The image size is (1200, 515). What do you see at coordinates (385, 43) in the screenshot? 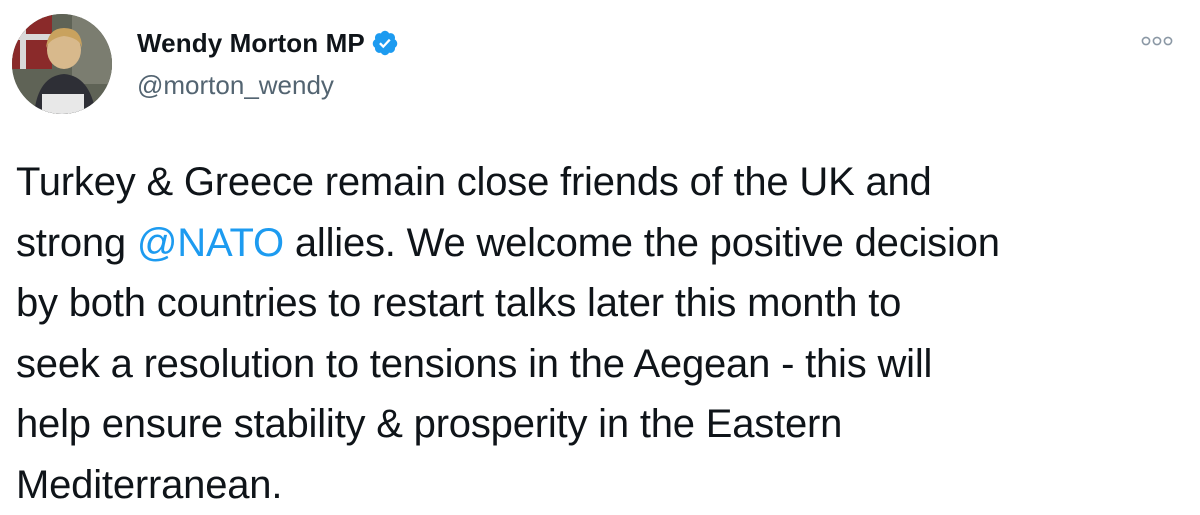
I see `verified-badge-icon` at bounding box center [385, 43].